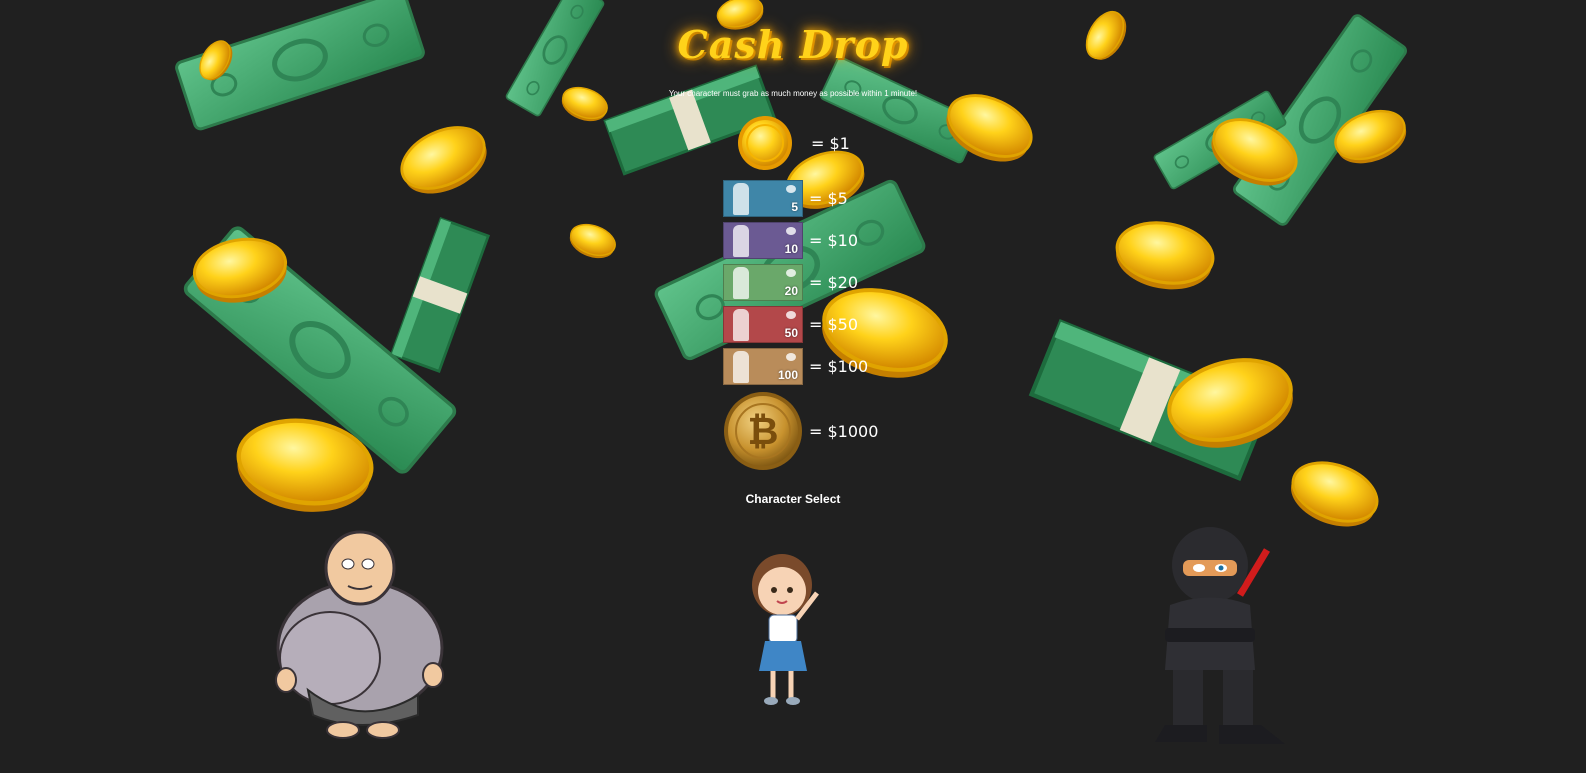 This screenshot has width=1586, height=773. What do you see at coordinates (787, 631) in the screenshot?
I see `girl-character-icon` at bounding box center [787, 631].